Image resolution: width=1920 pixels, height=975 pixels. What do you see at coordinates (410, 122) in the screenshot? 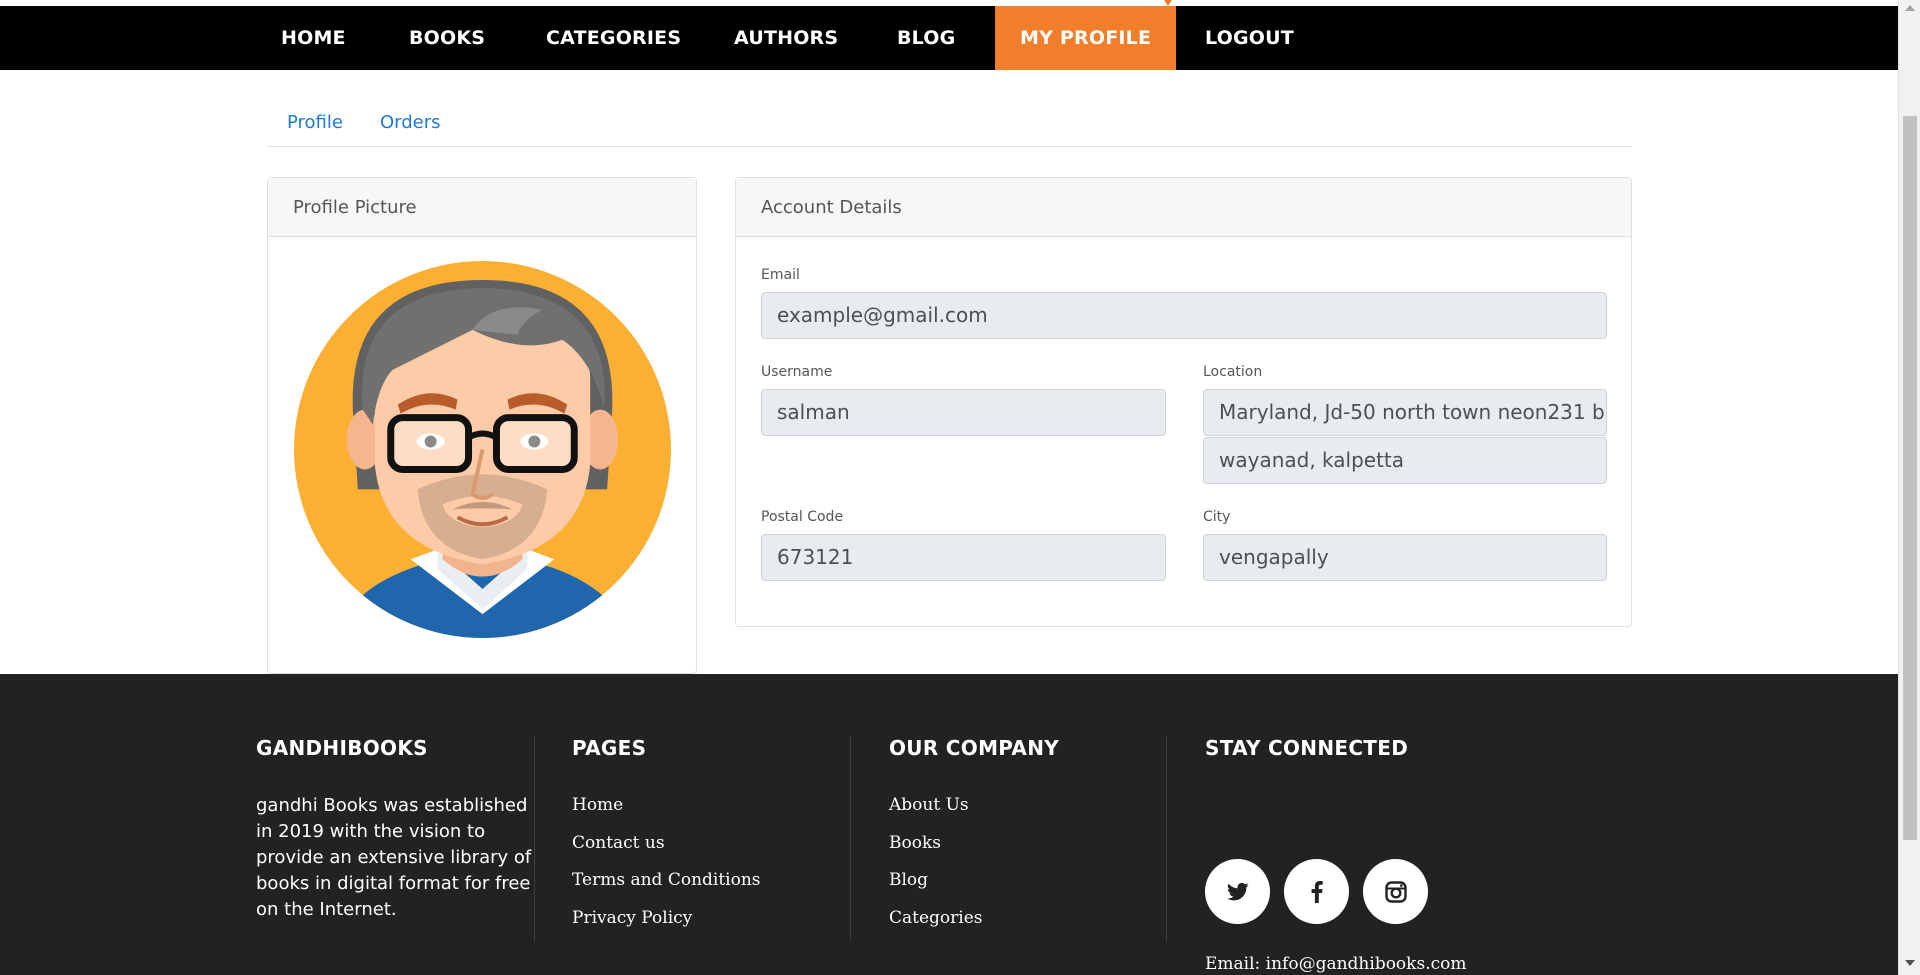
I see `tab-orders: Orders` at bounding box center [410, 122].